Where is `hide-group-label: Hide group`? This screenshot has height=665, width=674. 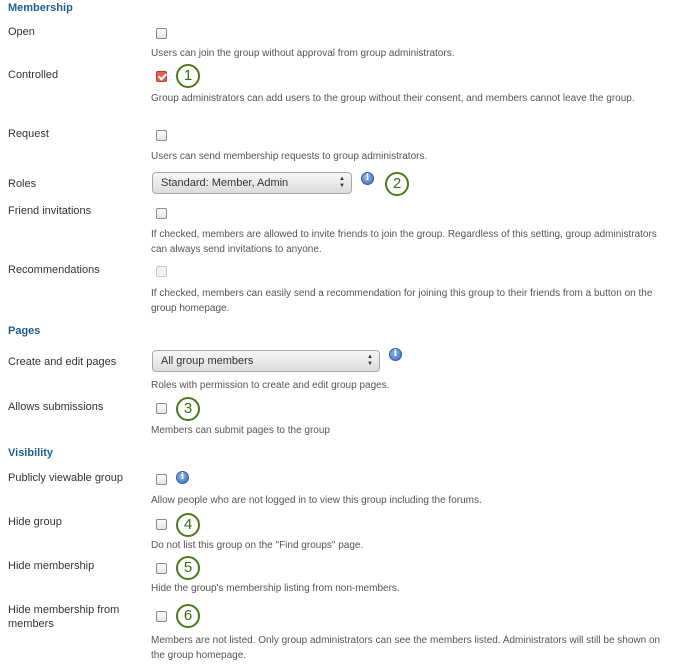 hide-group-label: Hide group is located at coordinates (35, 522).